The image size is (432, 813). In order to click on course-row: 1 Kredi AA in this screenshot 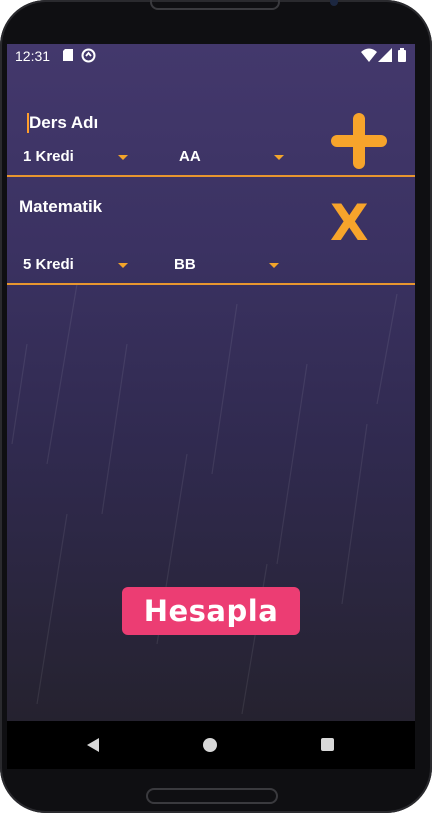, I will do `click(211, 122)`.